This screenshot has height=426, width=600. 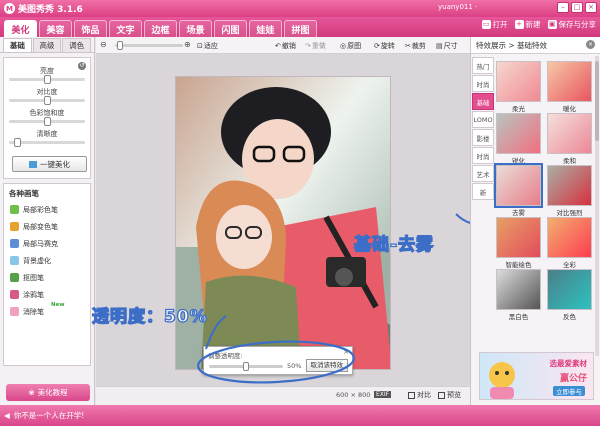 What do you see at coordinates (597, 206) in the screenshot?
I see `effects-scrollbar` at bounding box center [597, 206].